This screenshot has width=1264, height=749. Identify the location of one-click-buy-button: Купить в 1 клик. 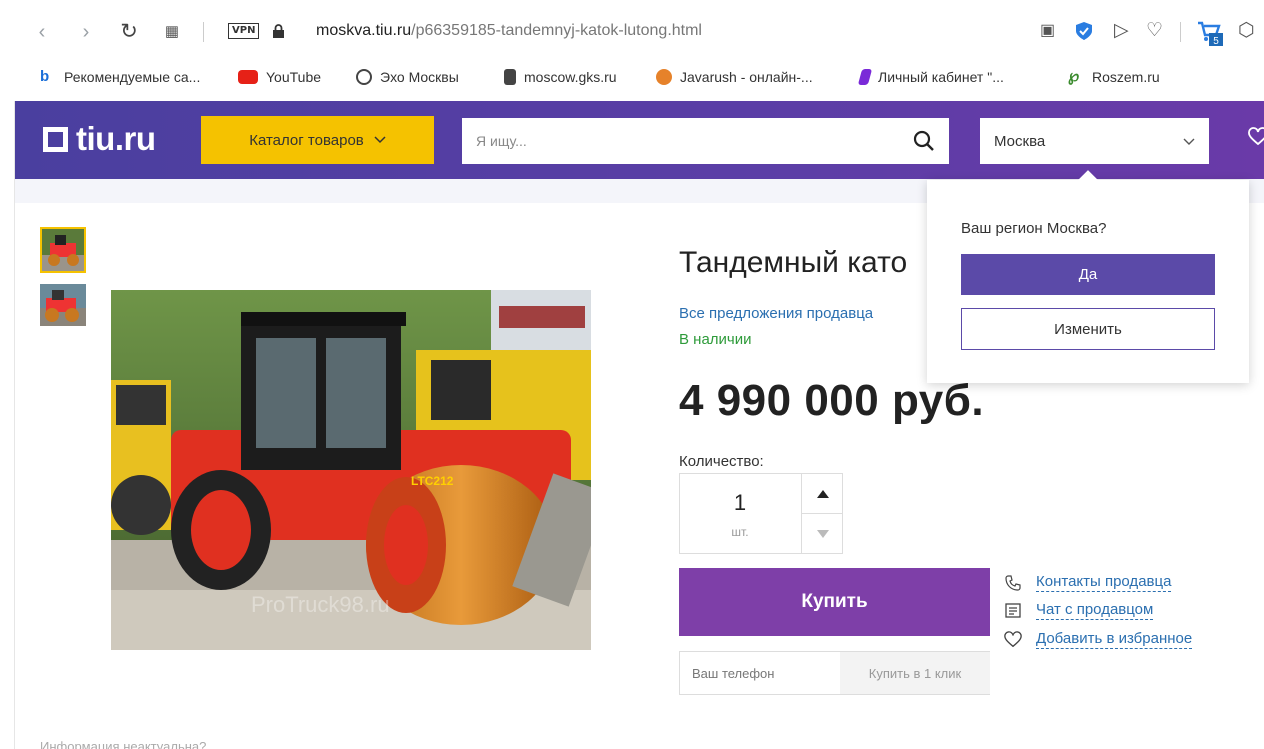
(915, 673).